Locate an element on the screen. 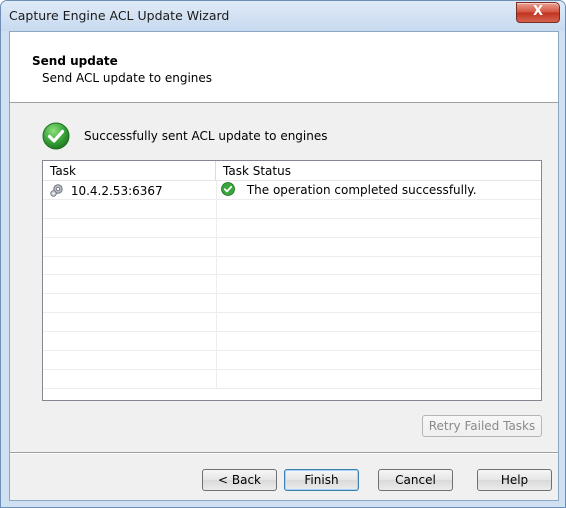 This screenshot has width=566, height=508. page-subtitle: Send ACL update to engines is located at coordinates (127, 78).